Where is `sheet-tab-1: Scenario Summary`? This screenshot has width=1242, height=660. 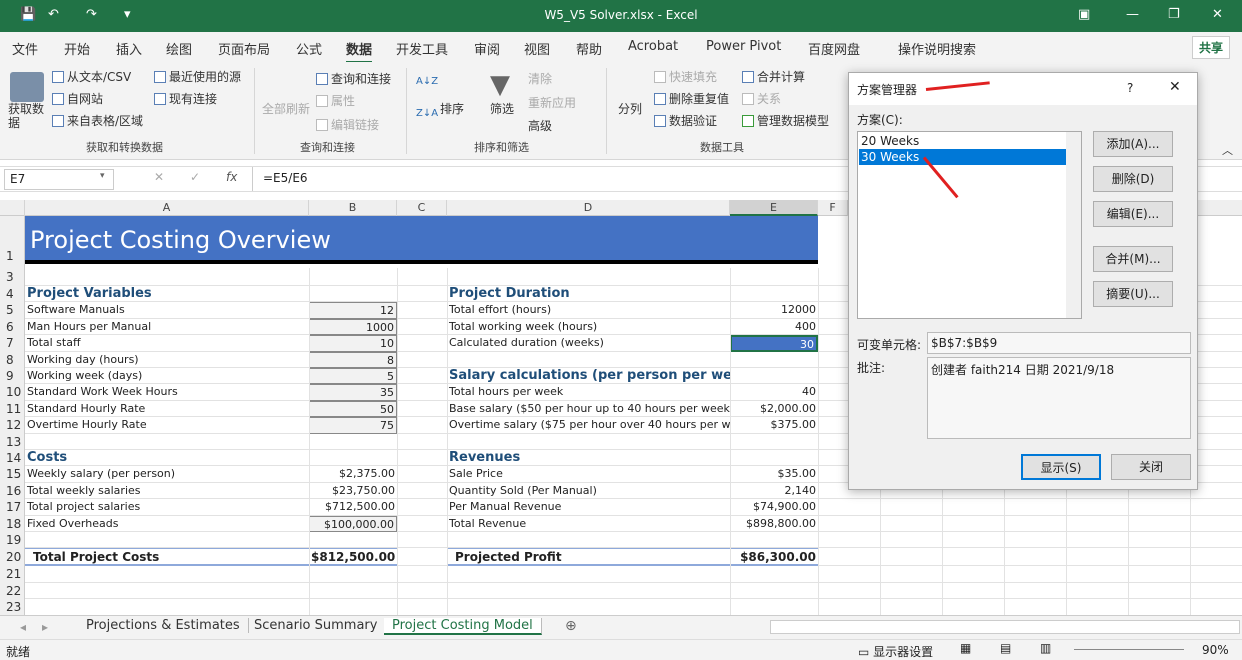
sheet-tab-1: Scenario Summary is located at coordinates (316, 625).